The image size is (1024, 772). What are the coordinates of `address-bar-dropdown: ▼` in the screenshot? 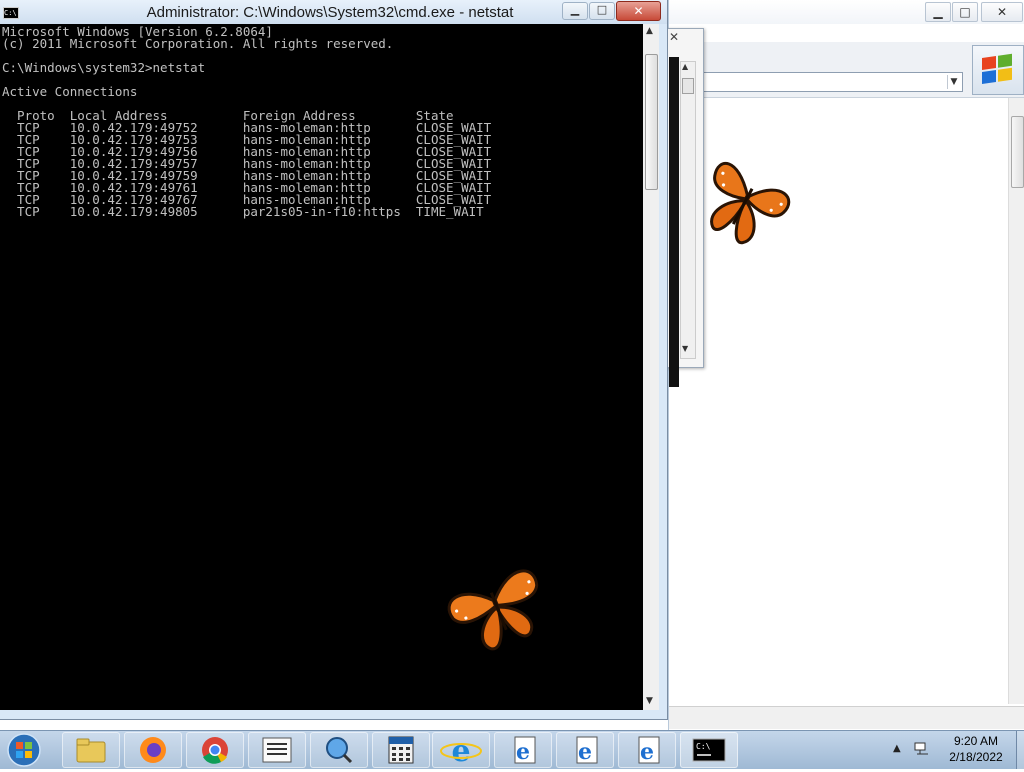 It's located at (832, 82).